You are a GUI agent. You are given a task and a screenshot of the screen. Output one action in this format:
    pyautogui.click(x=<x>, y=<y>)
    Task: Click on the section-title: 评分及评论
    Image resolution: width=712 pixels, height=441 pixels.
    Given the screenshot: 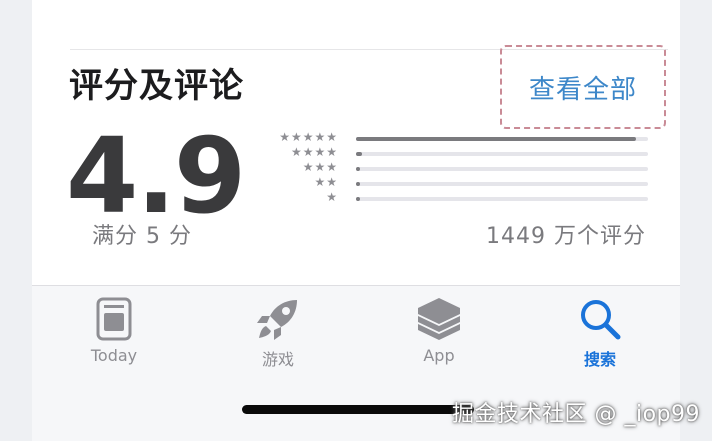 What is the action you would take?
    pyautogui.click(x=156, y=86)
    